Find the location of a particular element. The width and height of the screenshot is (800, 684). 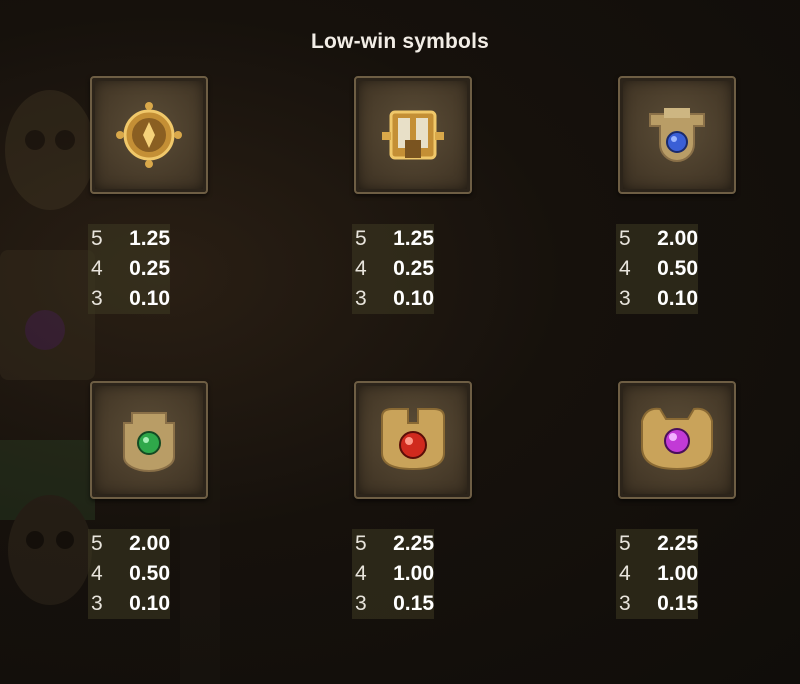

purple-gem-totem-icon is located at coordinates (677, 439).